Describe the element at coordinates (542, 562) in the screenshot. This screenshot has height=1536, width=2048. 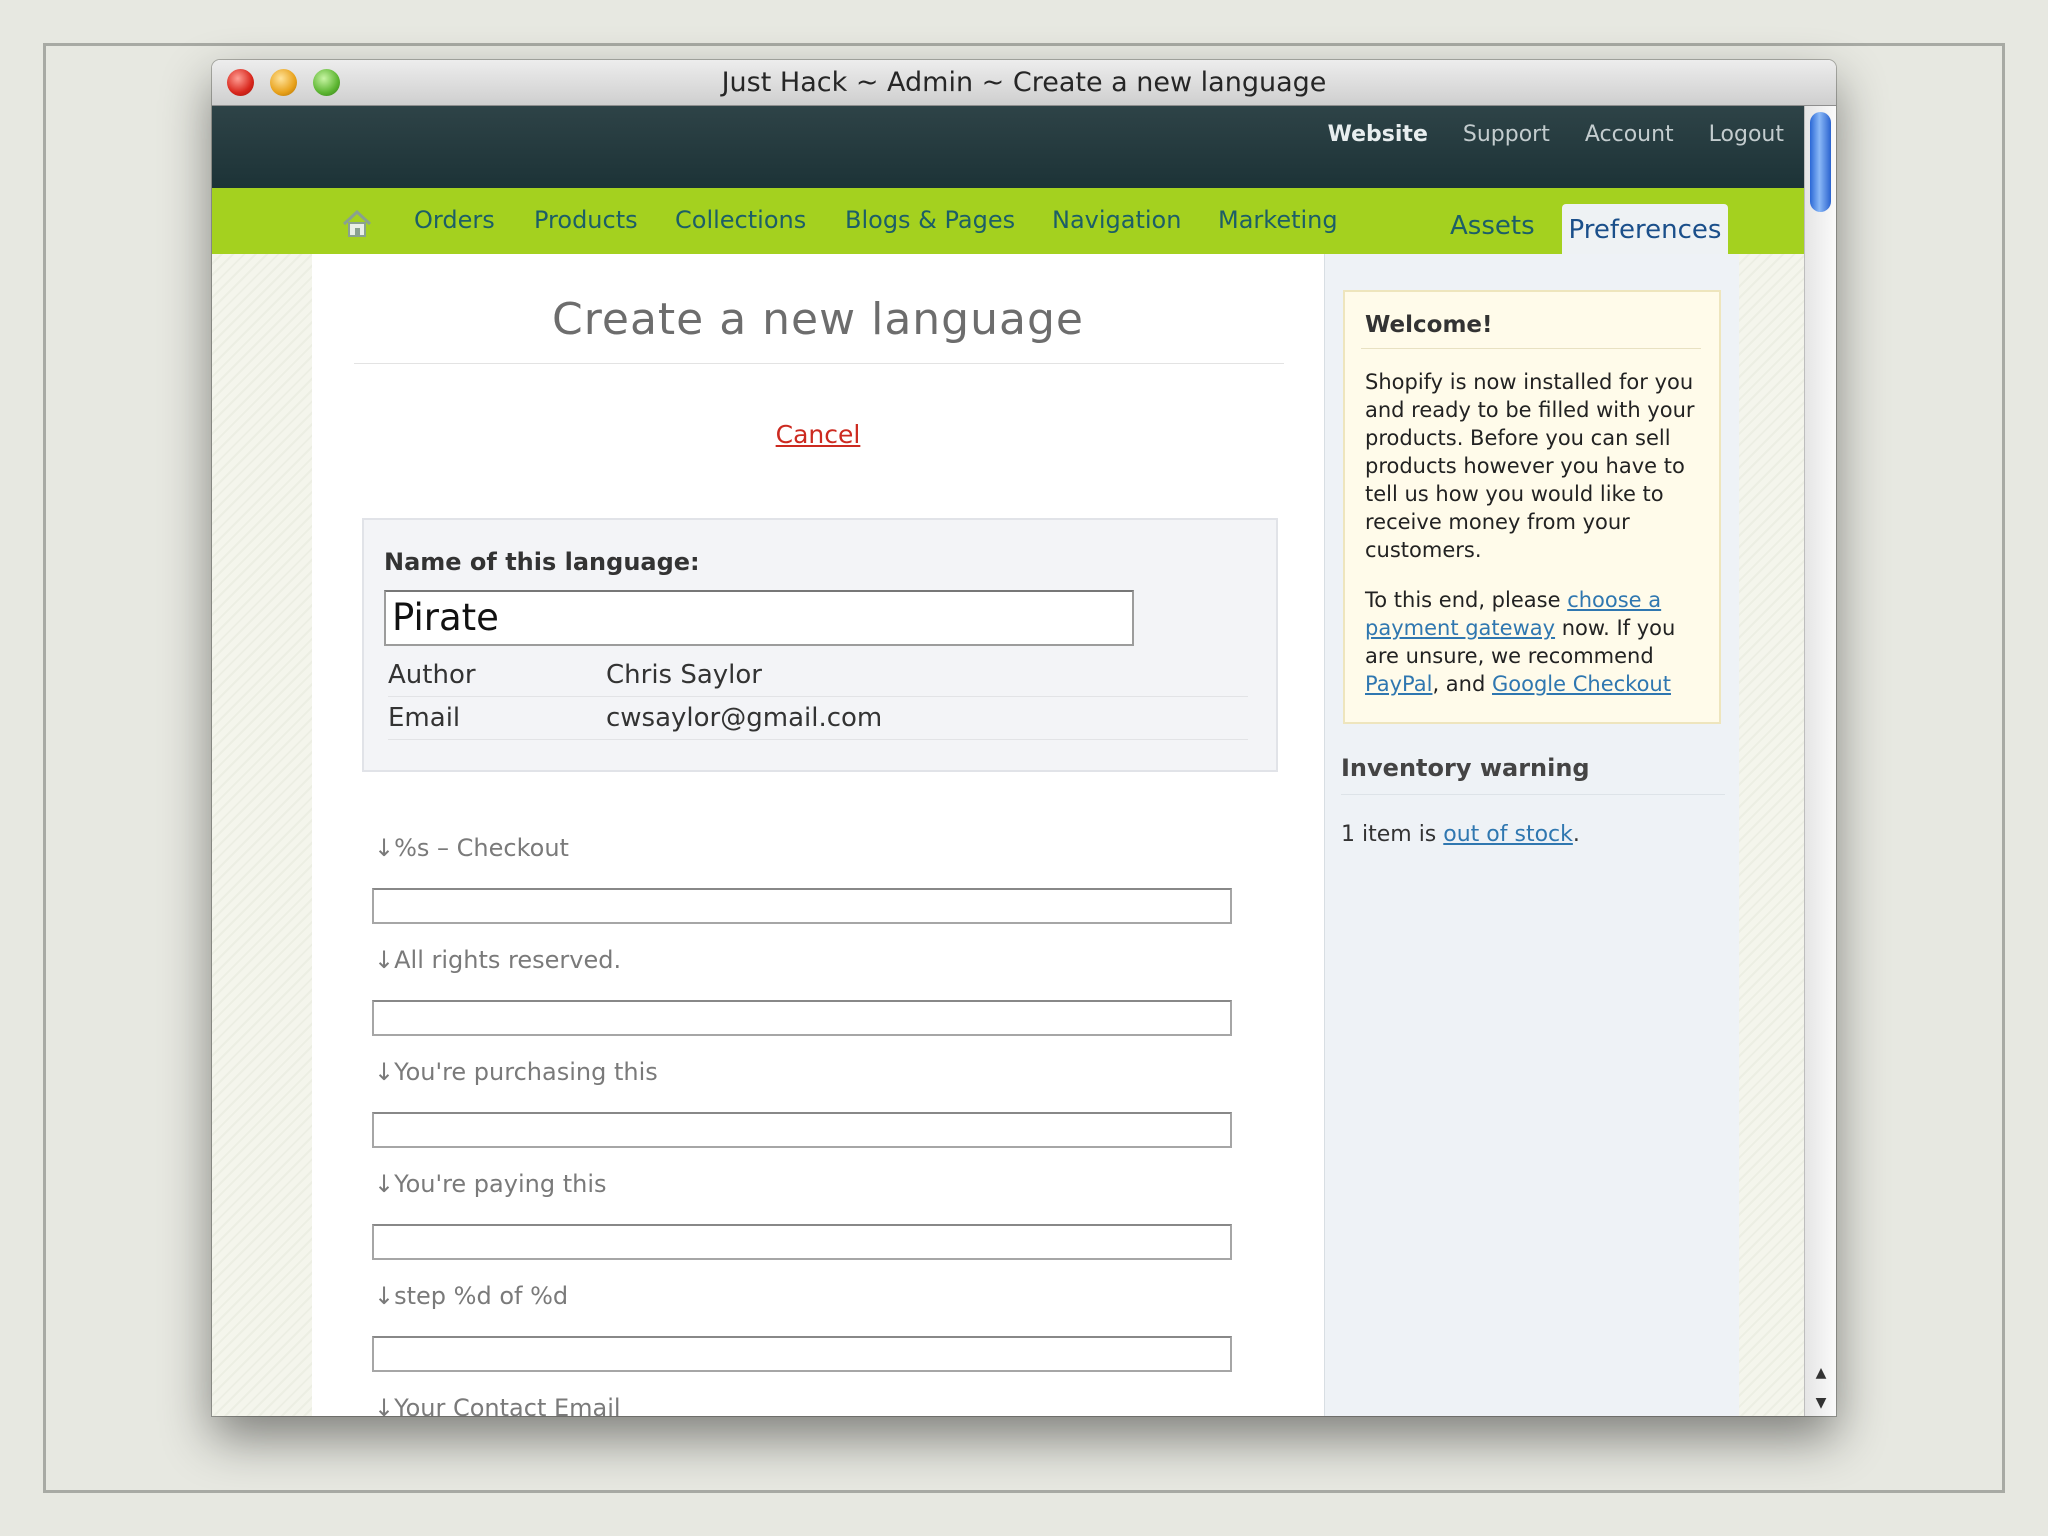
I see `language-name-label: Name of this language:` at that location.